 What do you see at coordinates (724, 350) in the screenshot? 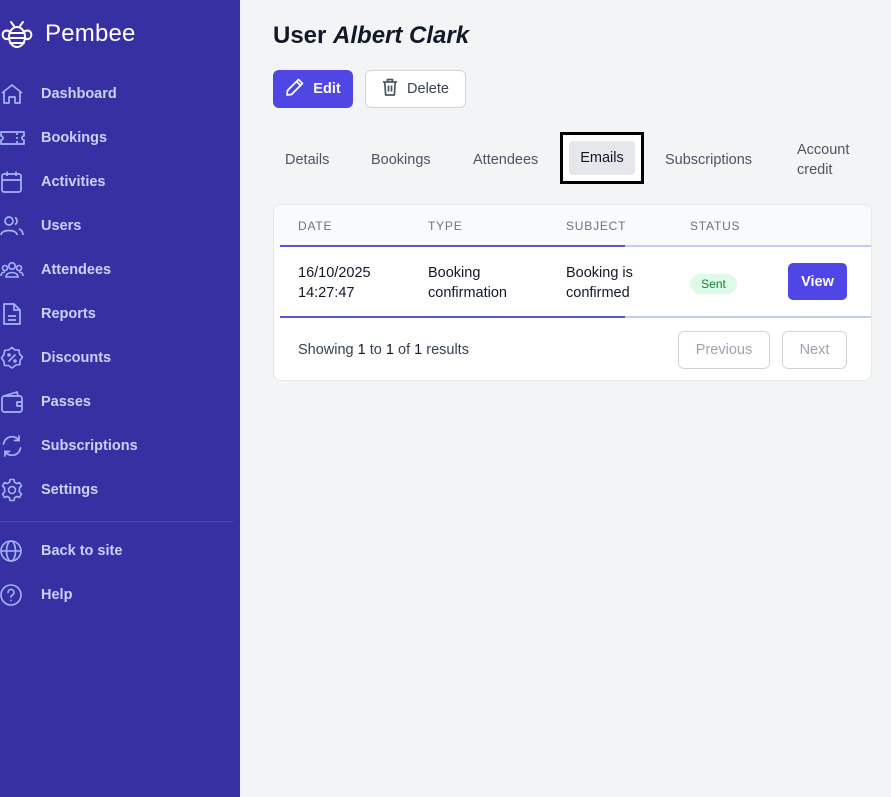
I see `previous-button: Previous` at bounding box center [724, 350].